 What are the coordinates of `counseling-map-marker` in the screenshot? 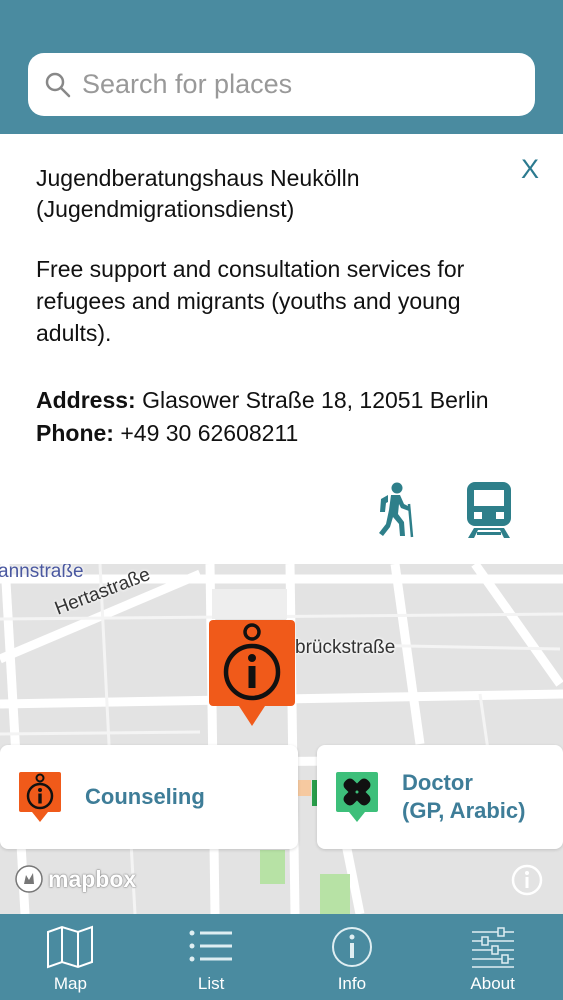 It's located at (252, 674).